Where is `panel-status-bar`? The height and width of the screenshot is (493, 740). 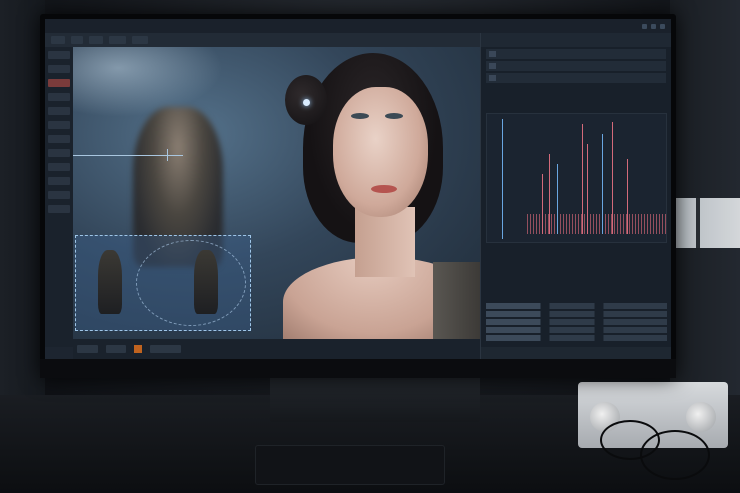 panel-status-bar is located at coordinates (576, 353).